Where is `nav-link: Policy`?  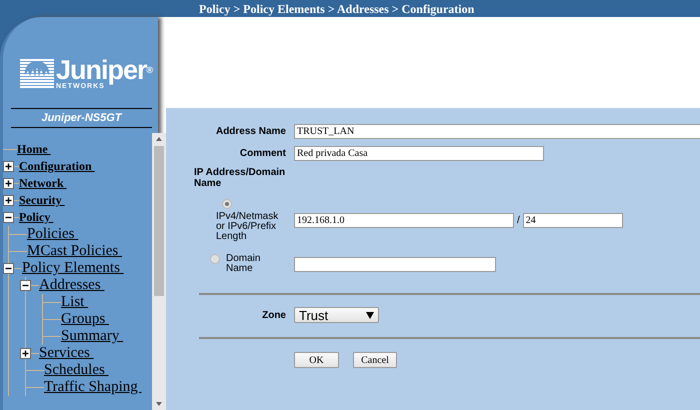 nav-link: Policy is located at coordinates (36, 217).